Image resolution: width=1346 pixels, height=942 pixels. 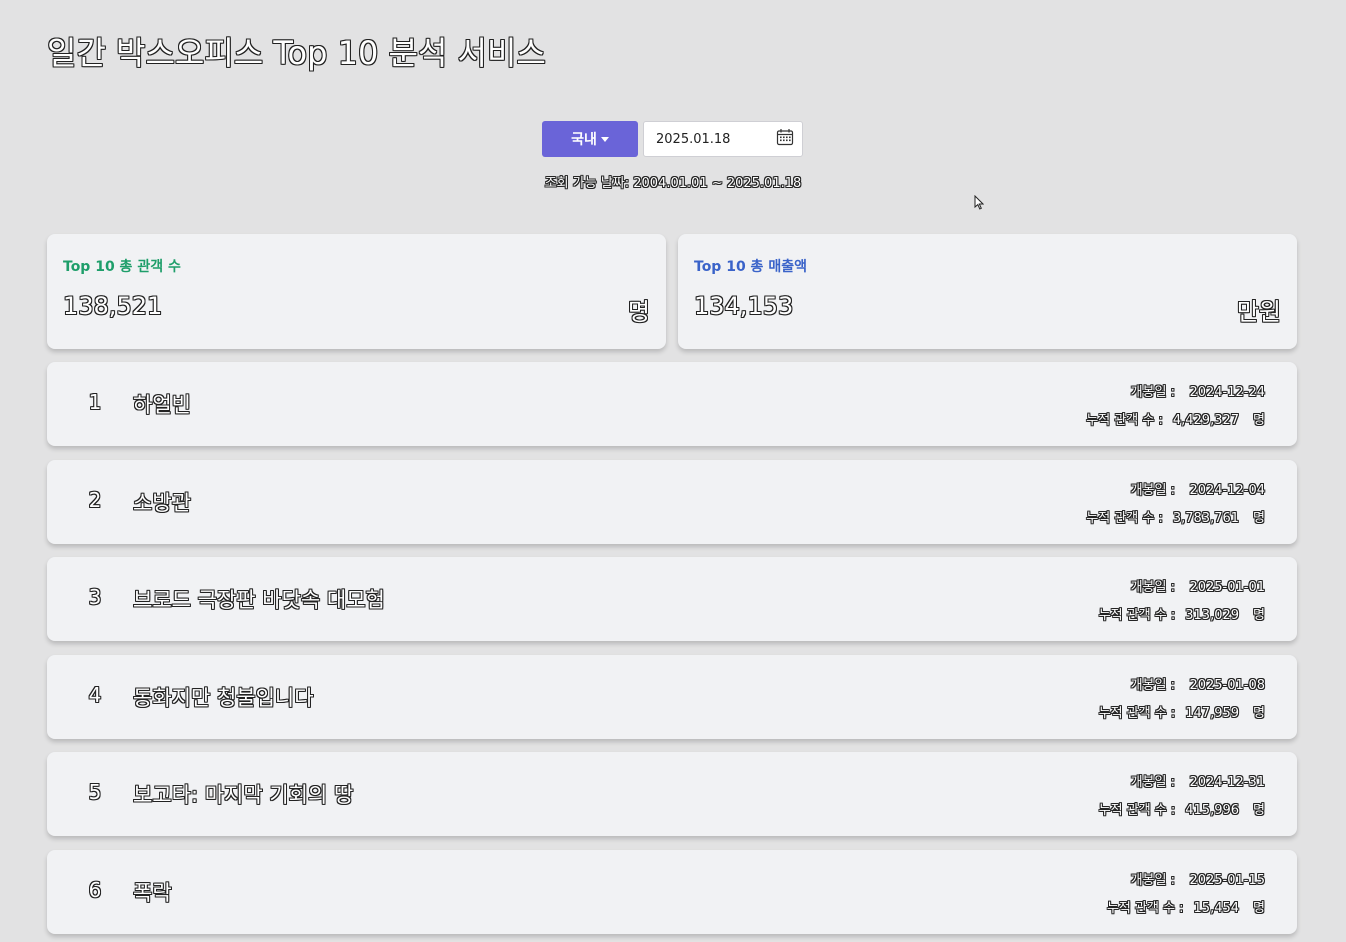 What do you see at coordinates (113, 306) in the screenshot?
I see `total-audience-value: 138,521` at bounding box center [113, 306].